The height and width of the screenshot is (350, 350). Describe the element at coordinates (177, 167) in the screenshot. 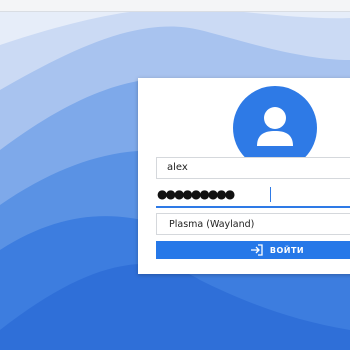

I see `username-value: alex` at that location.